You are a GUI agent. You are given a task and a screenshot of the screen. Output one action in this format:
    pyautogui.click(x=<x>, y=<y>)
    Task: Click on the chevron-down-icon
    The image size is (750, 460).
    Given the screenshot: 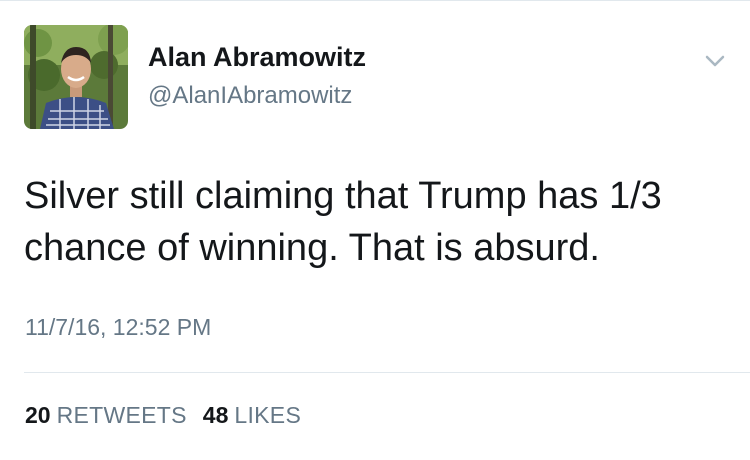 What is the action you would take?
    pyautogui.click(x=715, y=61)
    